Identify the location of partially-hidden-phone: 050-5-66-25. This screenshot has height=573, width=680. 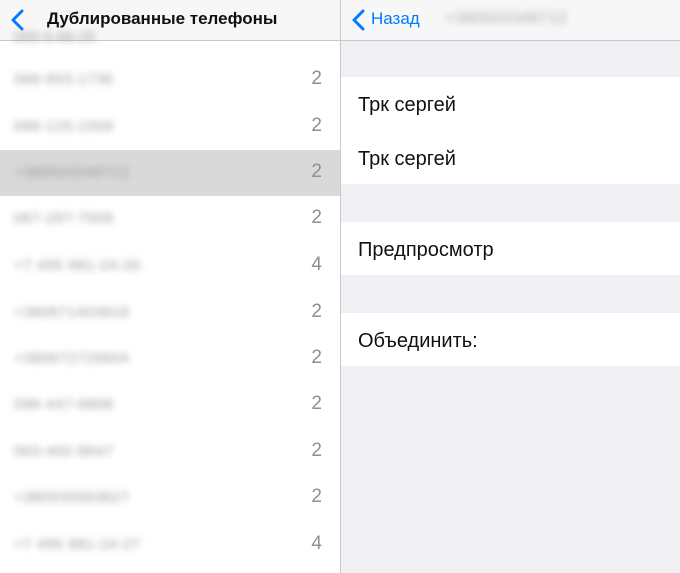
(55, 37).